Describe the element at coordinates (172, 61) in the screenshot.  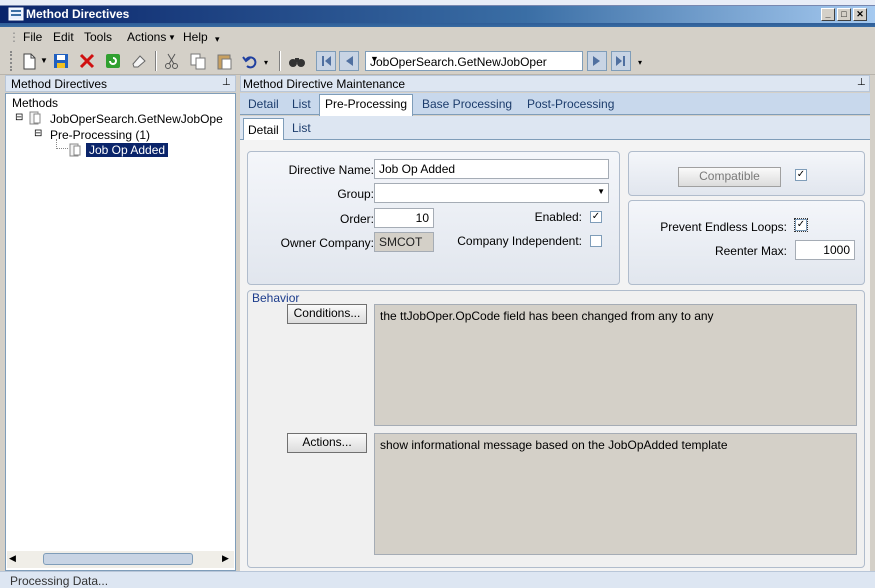
I see `cut-icon` at that location.